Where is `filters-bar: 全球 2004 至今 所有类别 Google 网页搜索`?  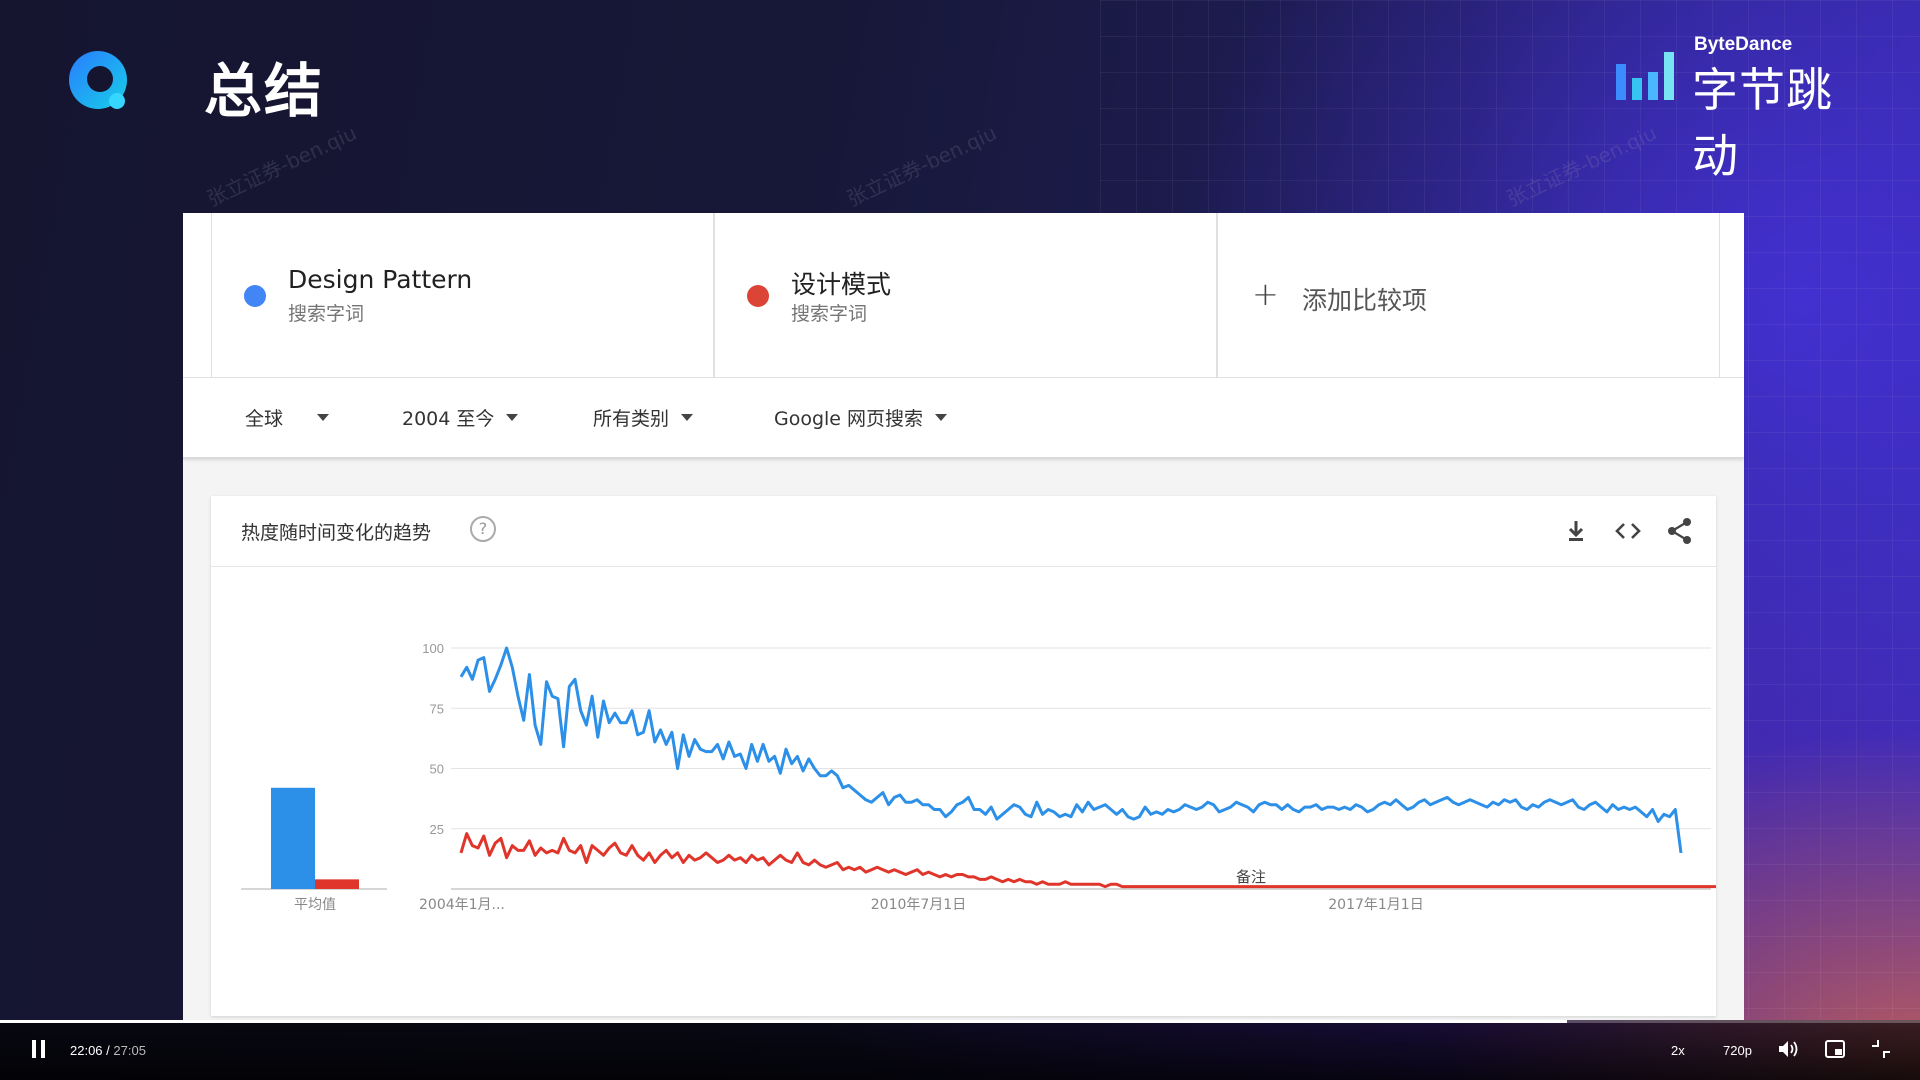
filters-bar: 全球 2004 至今 所有类别 Google 网页搜索 is located at coordinates (963, 418).